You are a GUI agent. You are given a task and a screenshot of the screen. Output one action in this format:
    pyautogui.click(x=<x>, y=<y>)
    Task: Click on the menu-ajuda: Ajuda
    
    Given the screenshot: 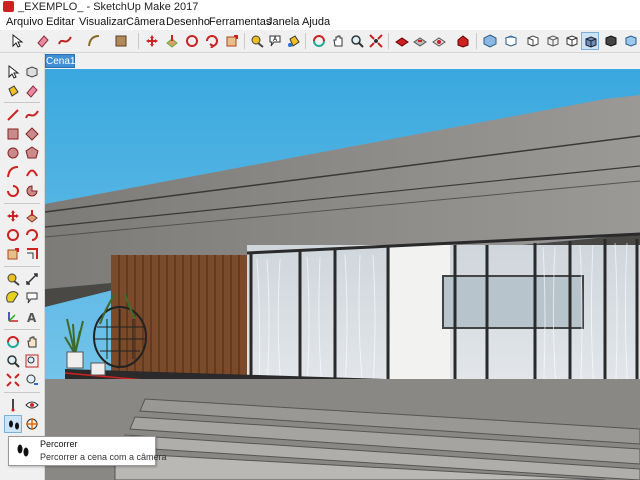 What is the action you would take?
    pyautogui.click(x=316, y=22)
    